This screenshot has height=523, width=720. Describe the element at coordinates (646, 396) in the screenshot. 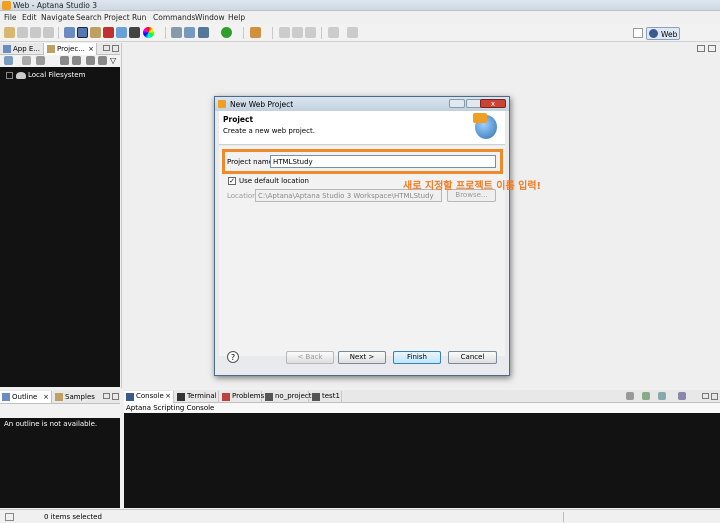

I see `pin-console-icon` at that location.